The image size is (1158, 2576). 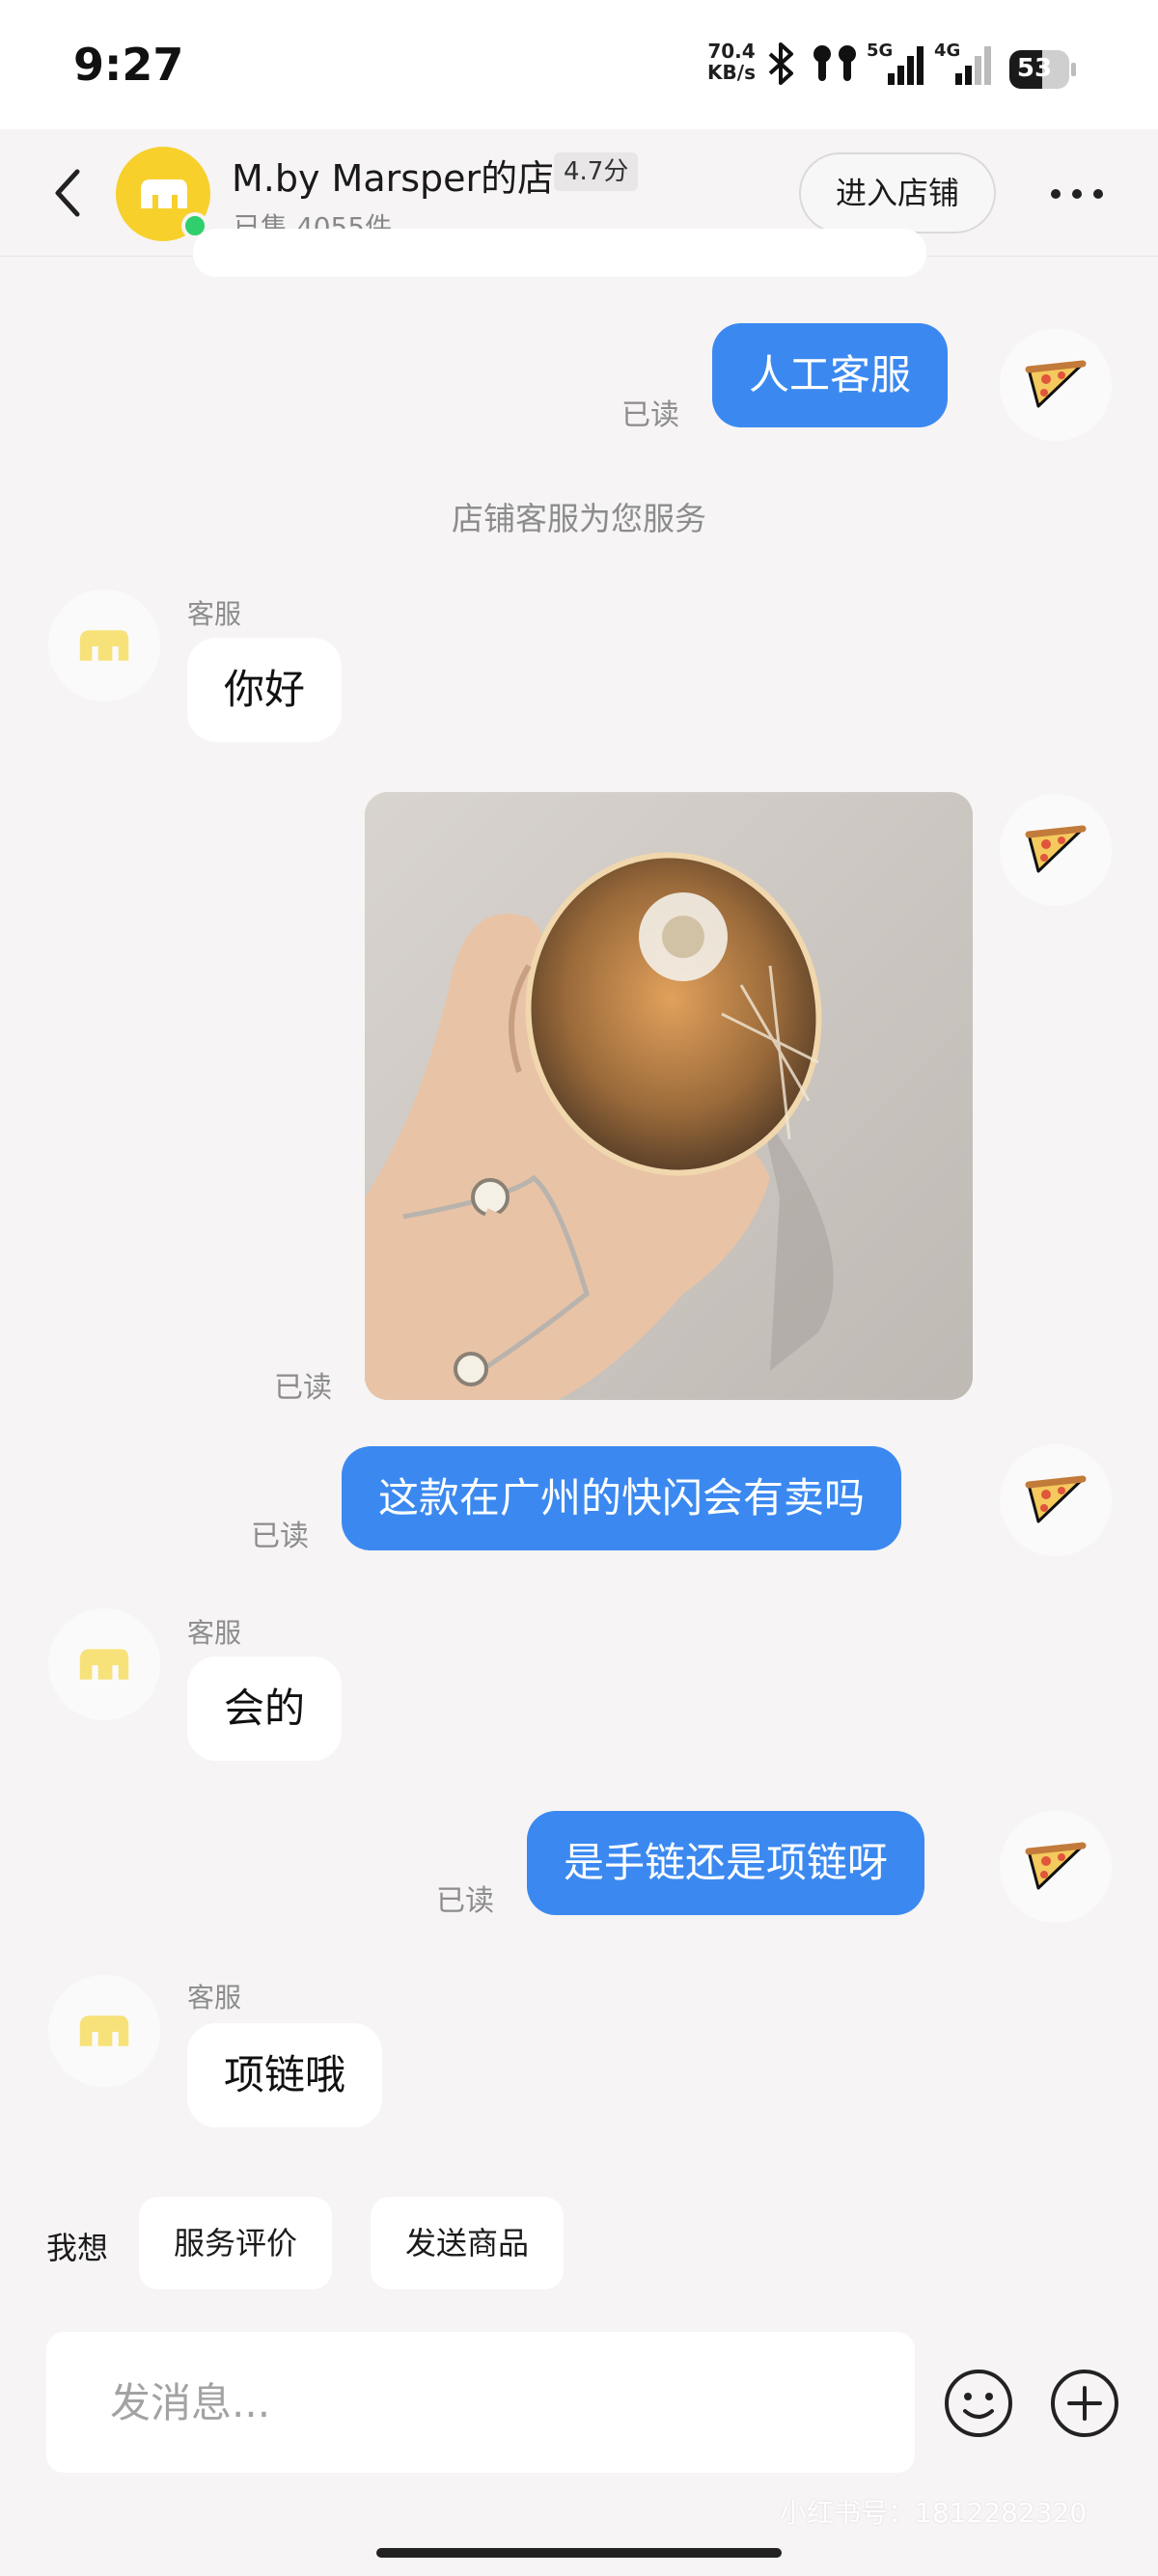 I want to click on network-speed-value: 70.4, so click(x=731, y=52).